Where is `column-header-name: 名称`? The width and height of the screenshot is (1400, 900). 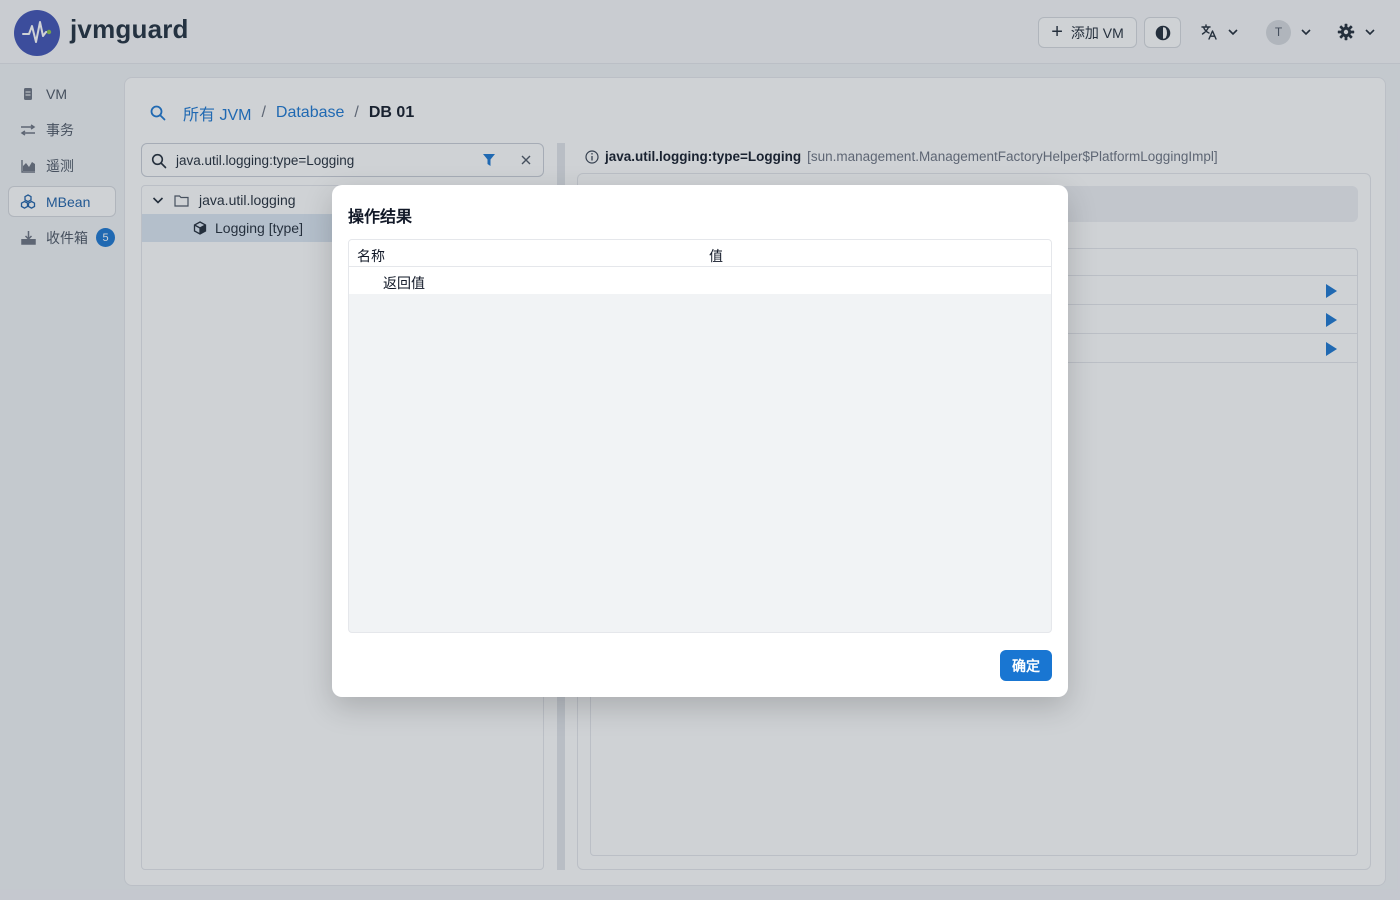
column-header-name: 名称 is located at coordinates (371, 256).